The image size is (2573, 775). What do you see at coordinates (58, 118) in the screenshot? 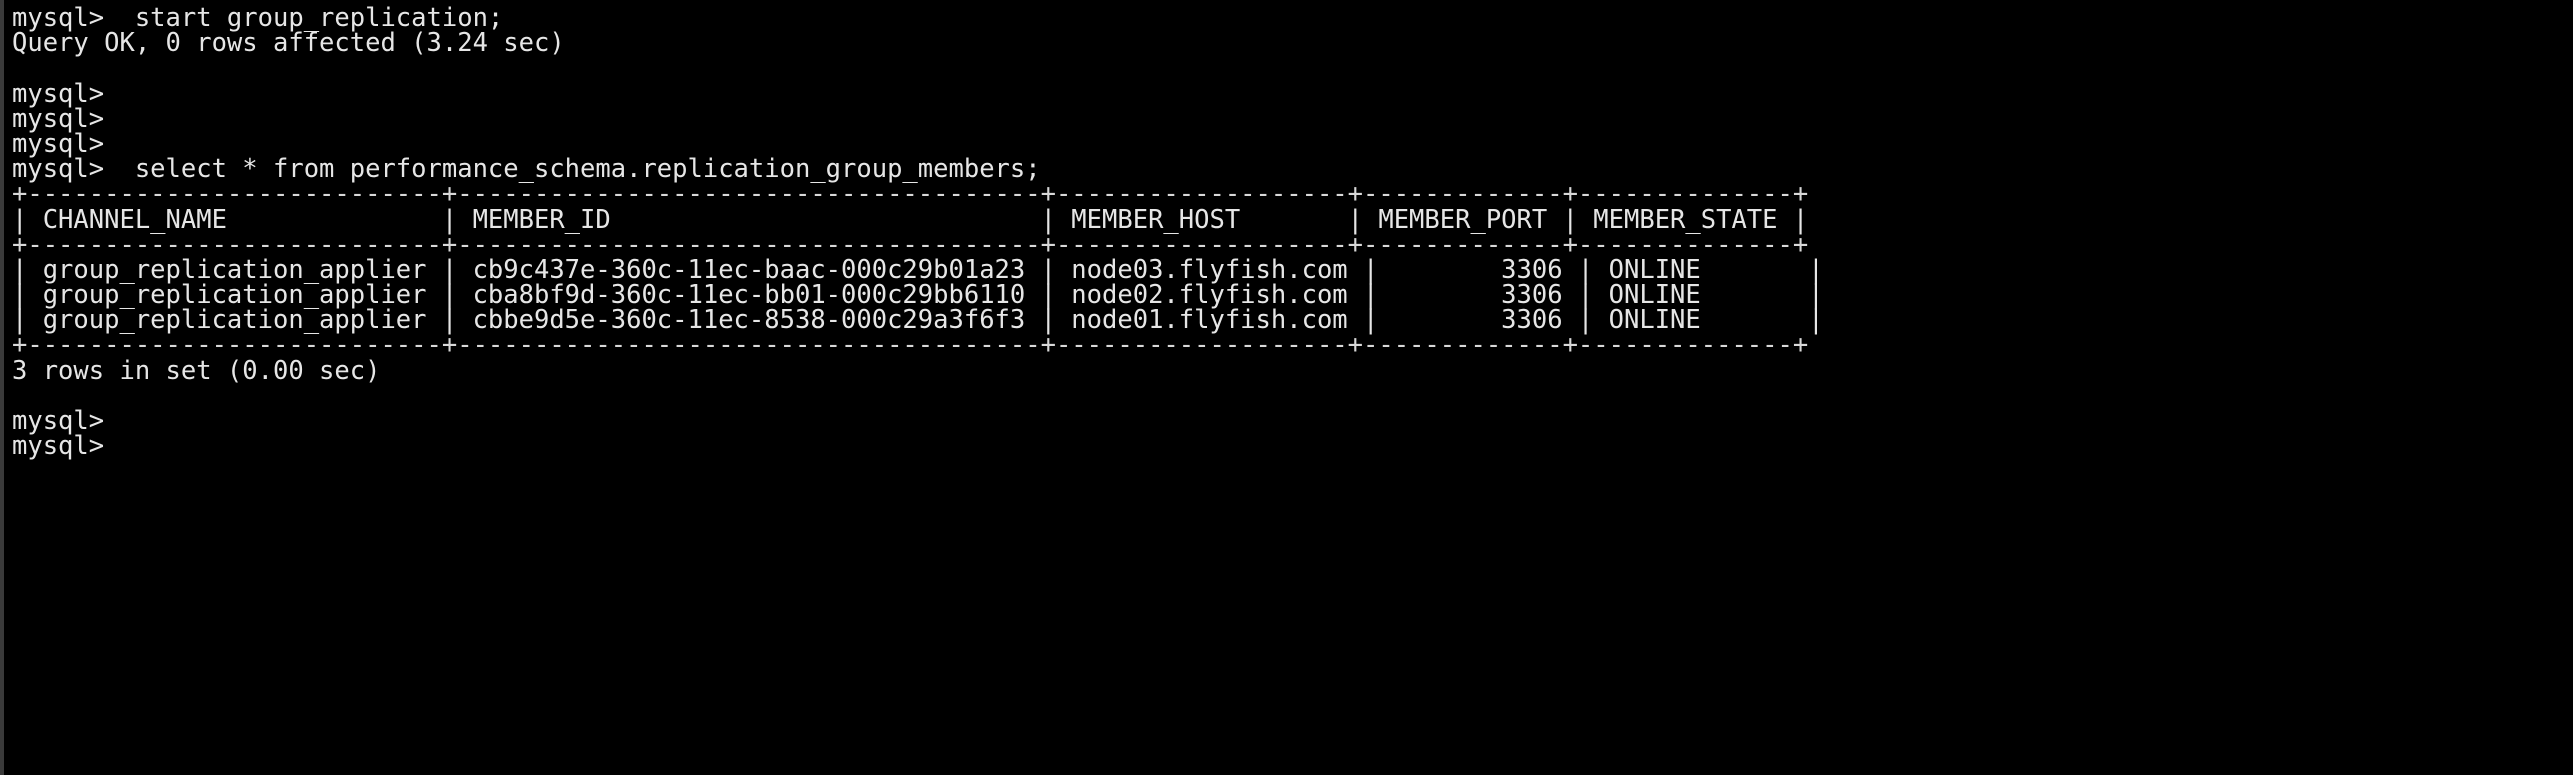
I see `terminal-line-4: mysql>` at bounding box center [58, 118].